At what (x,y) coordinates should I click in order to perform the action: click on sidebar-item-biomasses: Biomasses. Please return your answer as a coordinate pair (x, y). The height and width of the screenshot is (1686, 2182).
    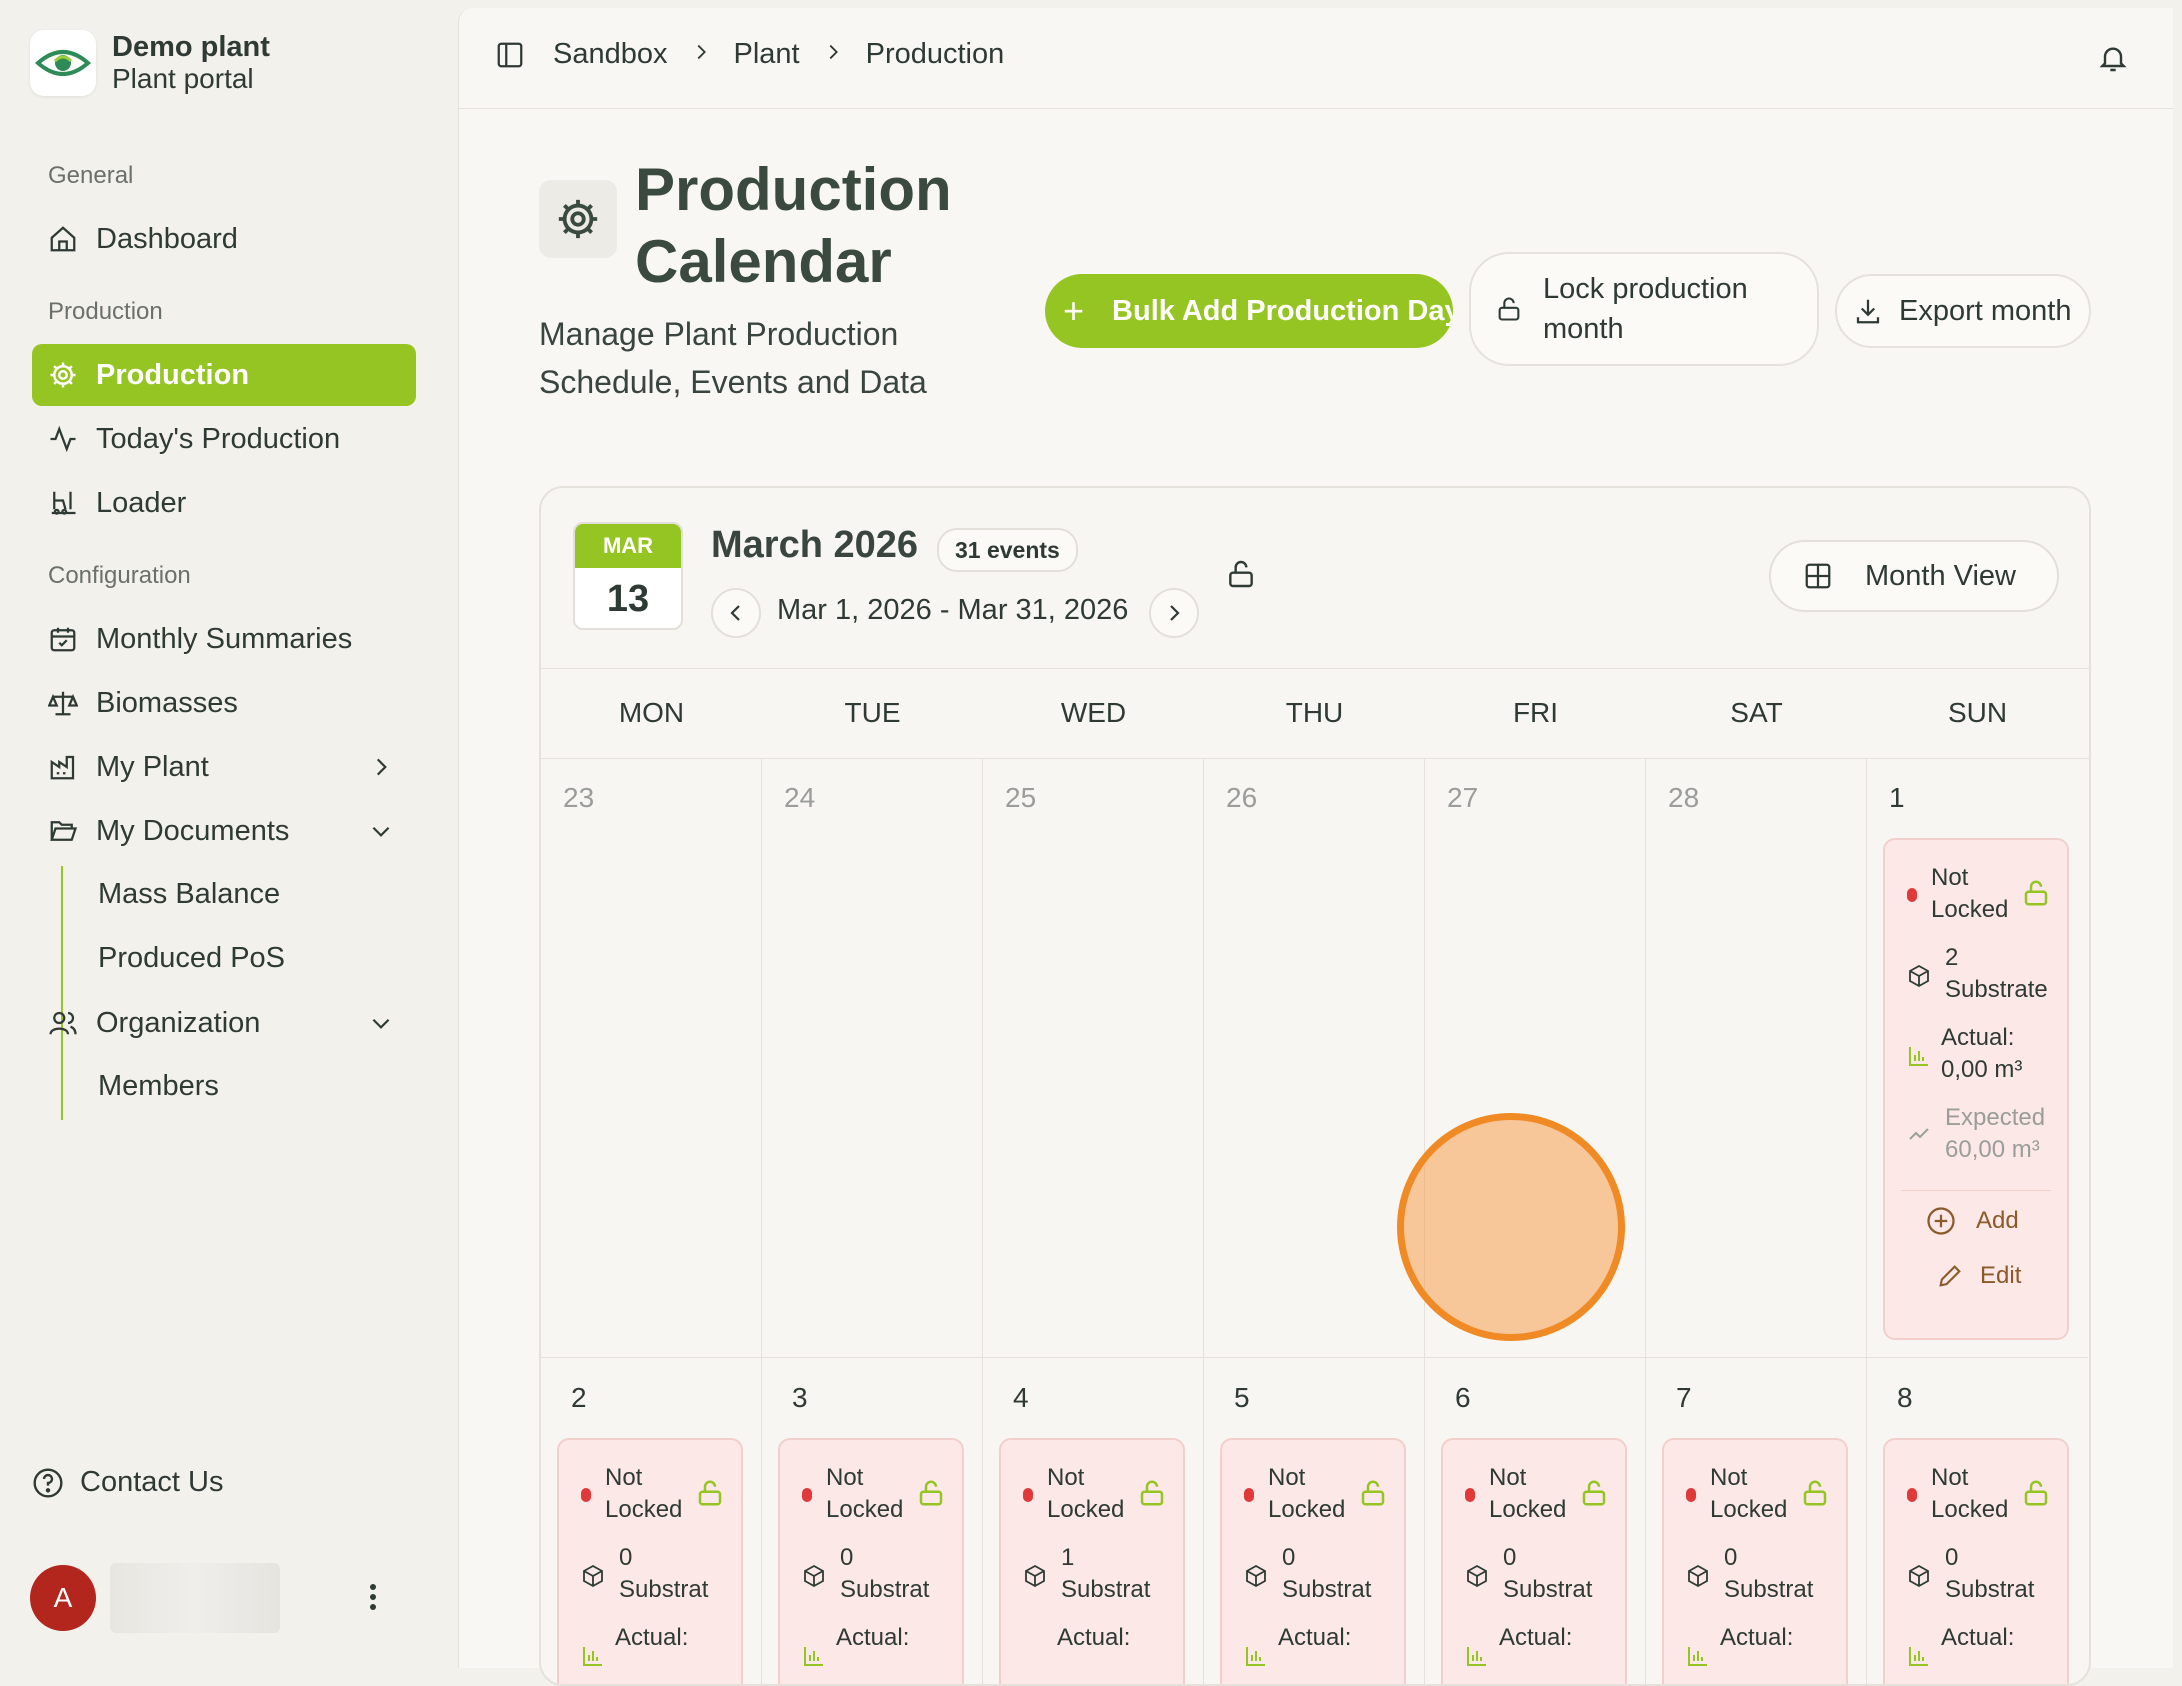
    Looking at the image, I should click on (224, 703).